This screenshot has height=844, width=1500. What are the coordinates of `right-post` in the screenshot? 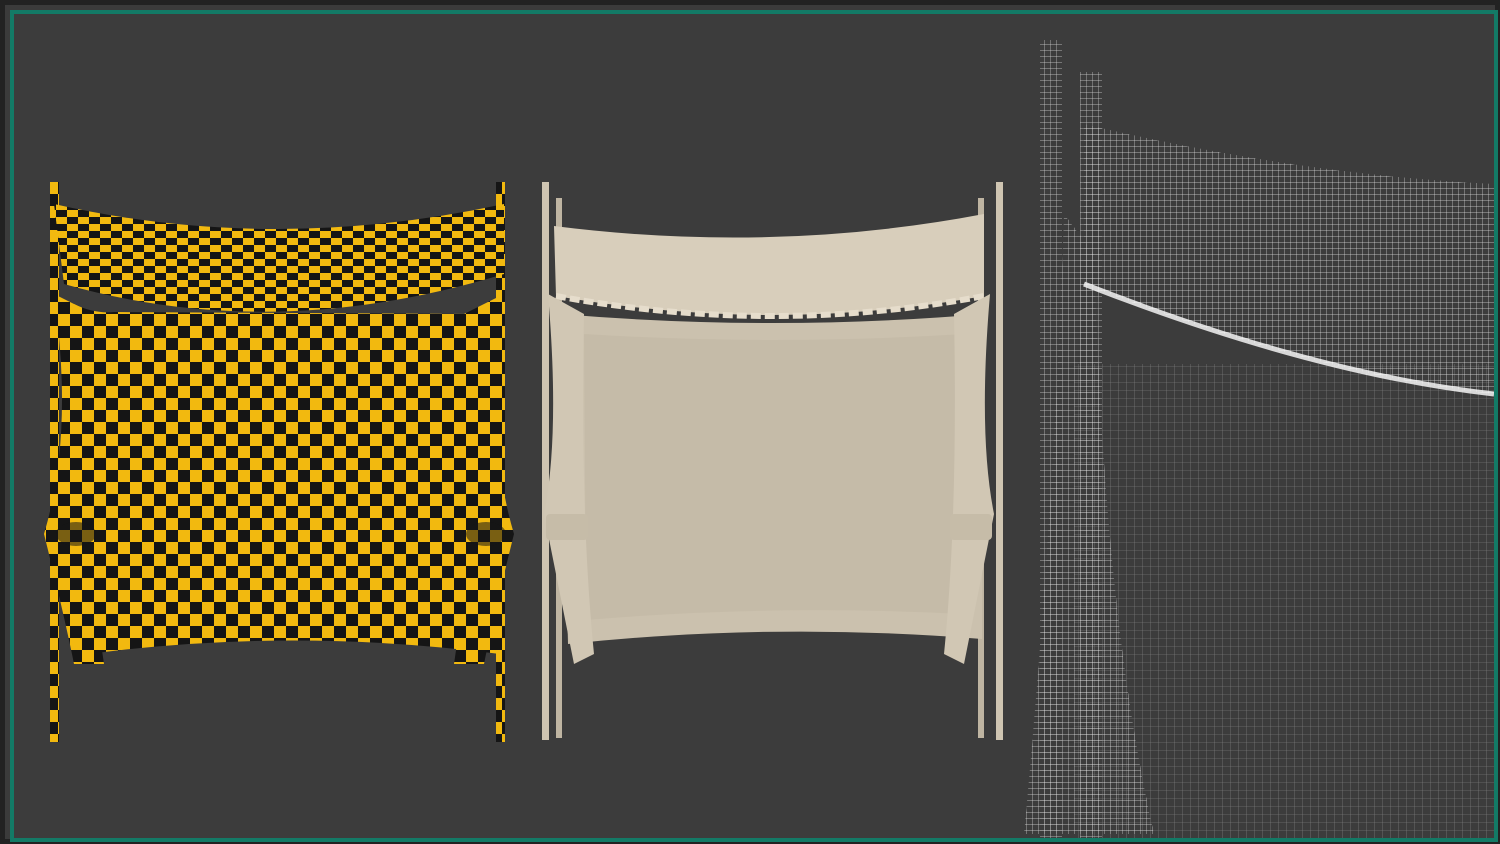 It's located at (999, 461).